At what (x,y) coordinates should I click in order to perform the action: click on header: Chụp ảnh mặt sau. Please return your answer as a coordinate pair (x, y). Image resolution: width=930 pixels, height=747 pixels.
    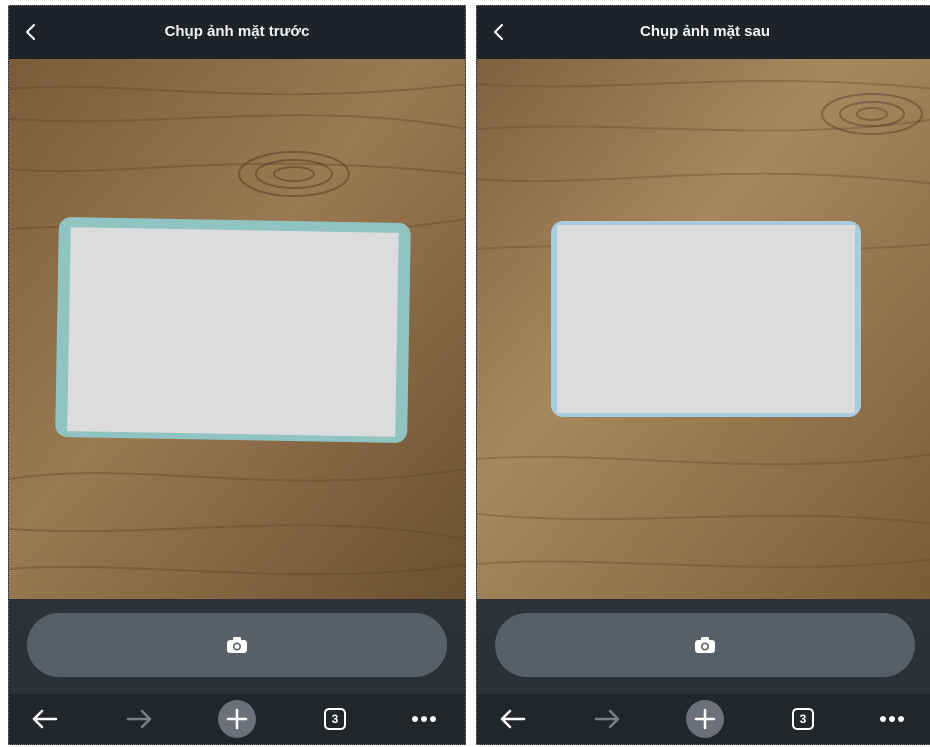
    Looking at the image, I should click on (703, 32).